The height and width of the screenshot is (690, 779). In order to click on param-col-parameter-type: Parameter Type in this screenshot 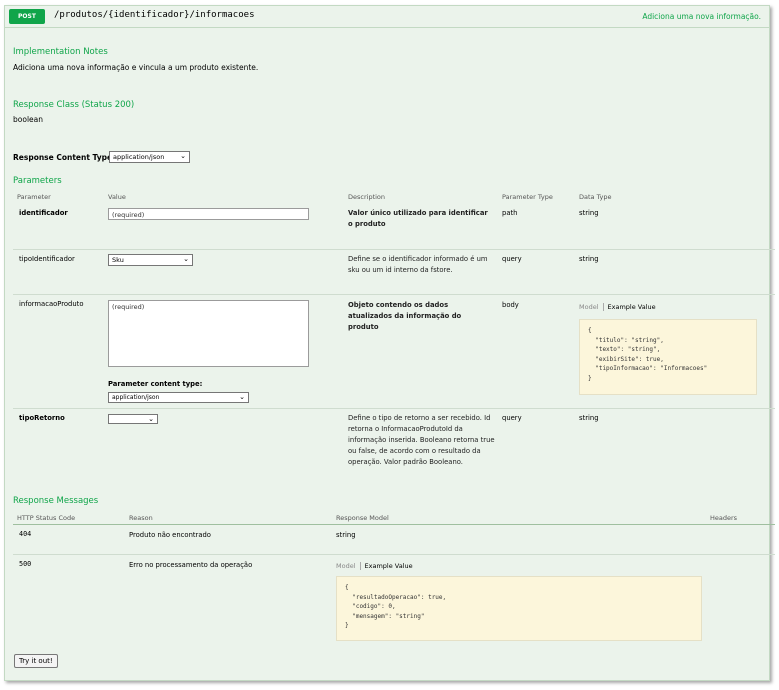, I will do `click(527, 197)`.